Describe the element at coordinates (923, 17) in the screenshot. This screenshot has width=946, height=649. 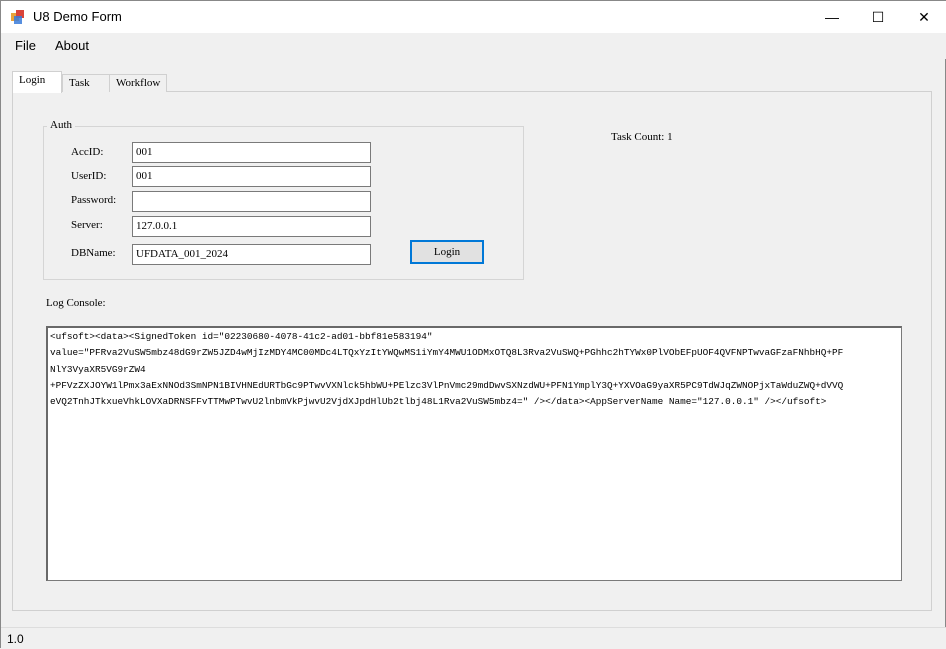
I see `close-button: ✕` at that location.